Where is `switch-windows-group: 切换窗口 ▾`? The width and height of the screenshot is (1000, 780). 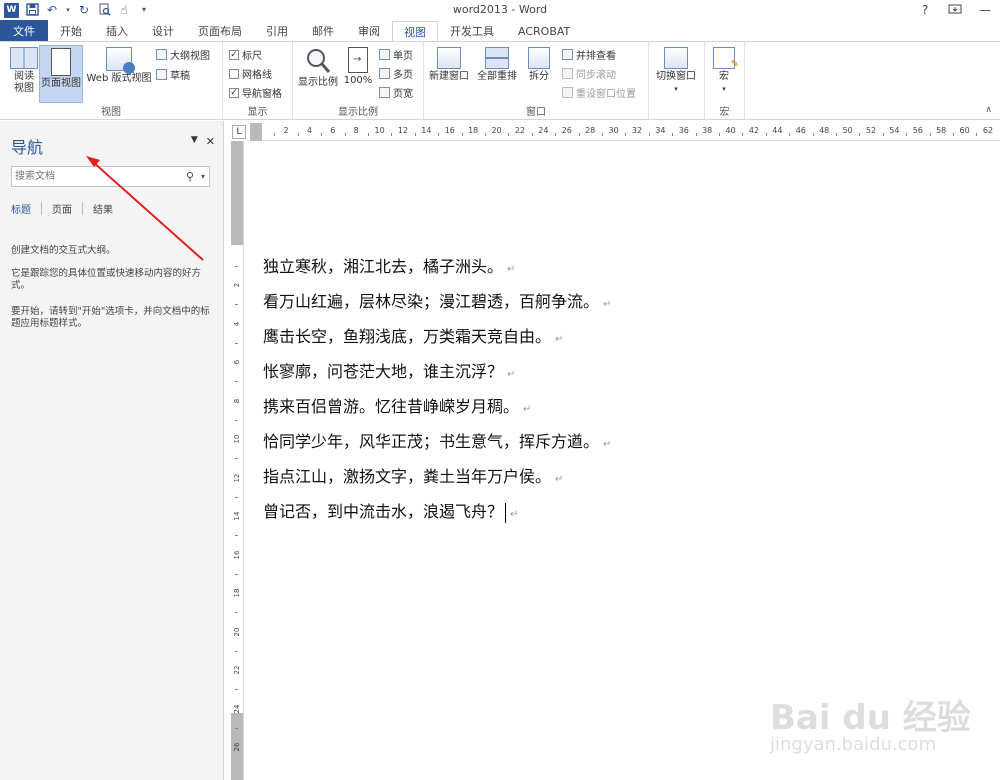 switch-windows-group: 切换窗口 ▾ is located at coordinates (677, 80).